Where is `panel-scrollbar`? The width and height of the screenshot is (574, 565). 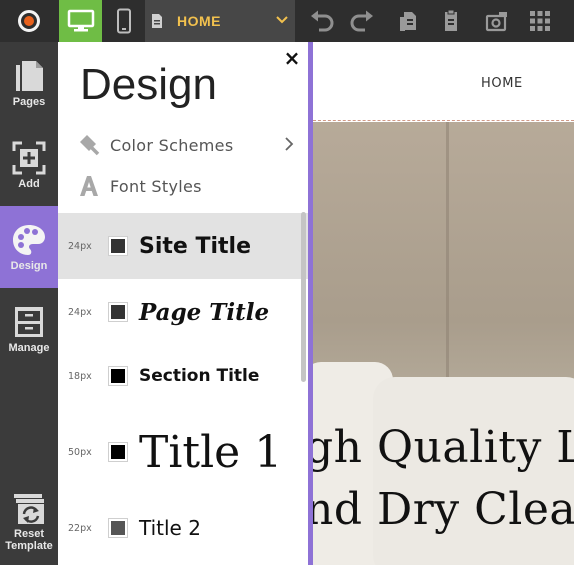
panel-scrollbar is located at coordinates (303, 297).